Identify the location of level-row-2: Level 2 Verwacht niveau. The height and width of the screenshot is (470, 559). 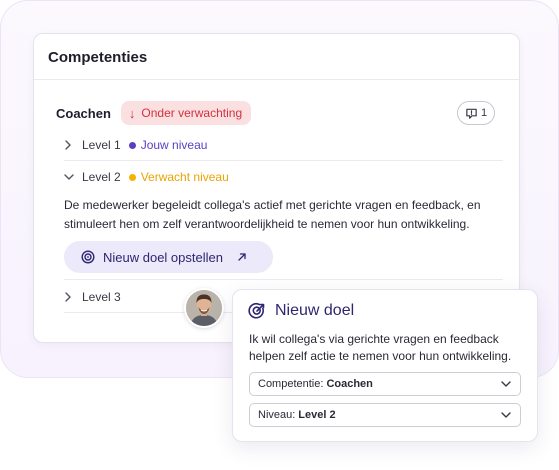
(283, 177).